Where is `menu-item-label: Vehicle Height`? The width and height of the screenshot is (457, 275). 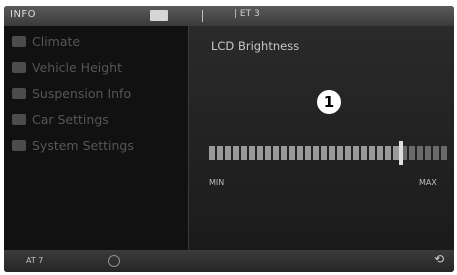
menu-item-label: Vehicle Height is located at coordinates (77, 67).